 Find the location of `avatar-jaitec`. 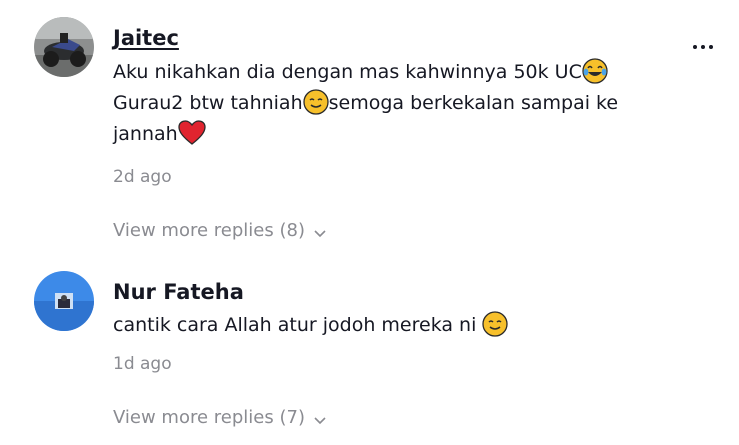

avatar-jaitec is located at coordinates (64, 47).